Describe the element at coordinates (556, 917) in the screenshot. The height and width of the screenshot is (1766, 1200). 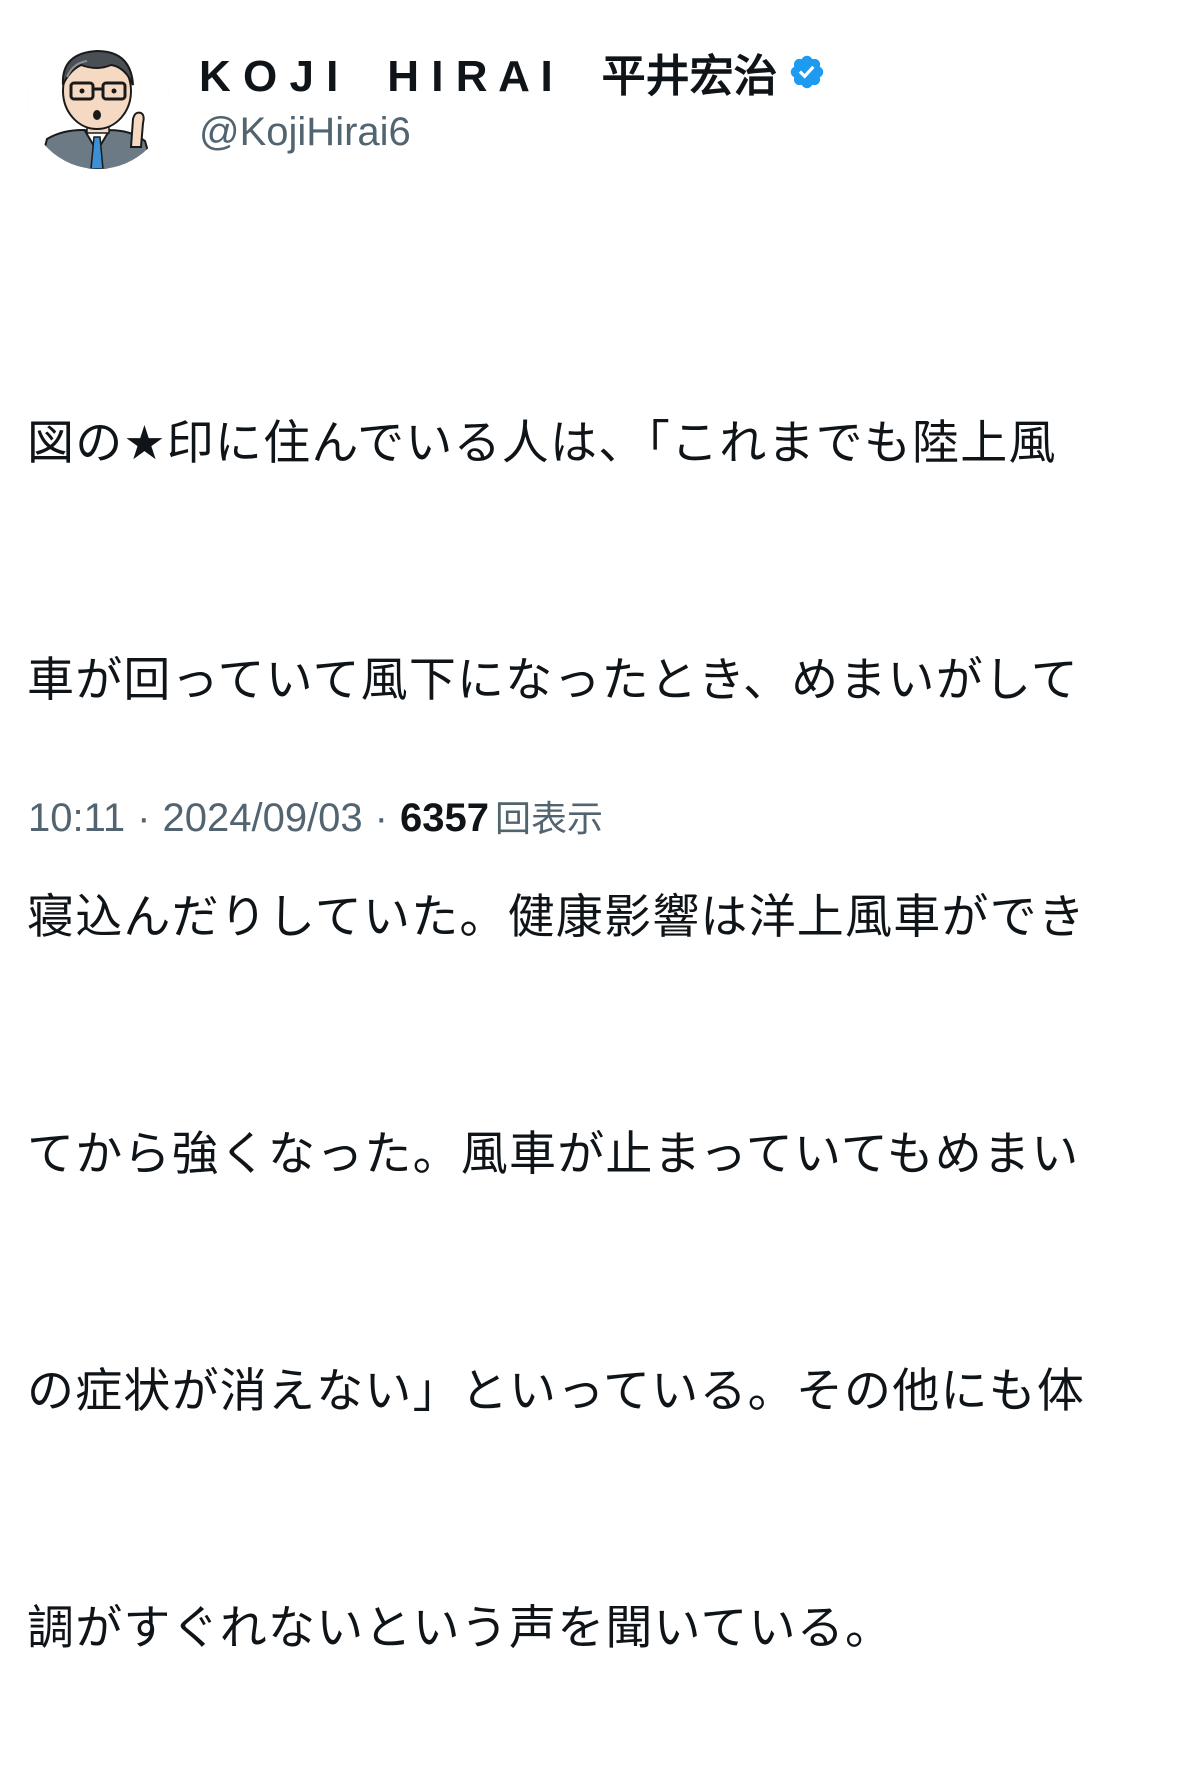
I see `tweet-text-line: 寝込んだりしていた。健康影響は洋上風車ができ` at that location.